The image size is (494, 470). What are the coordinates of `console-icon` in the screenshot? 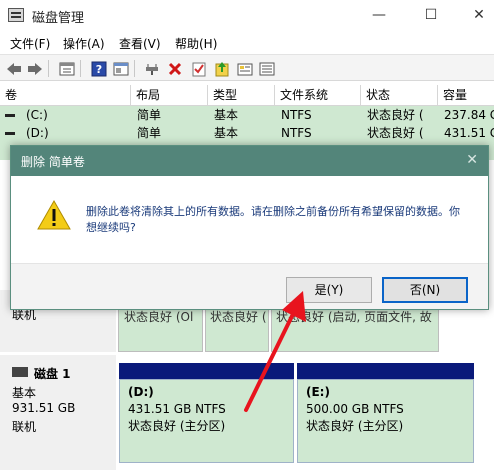 It's located at (120, 68).